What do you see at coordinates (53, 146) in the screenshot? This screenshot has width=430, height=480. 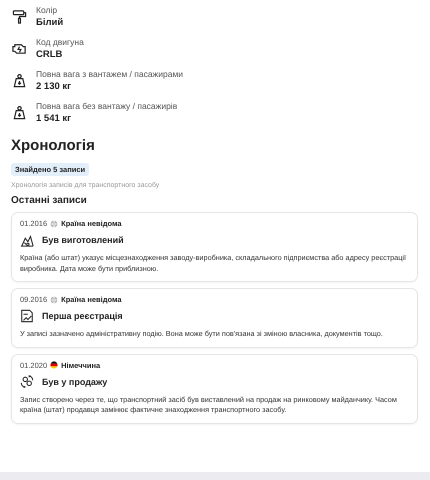 I see `section-title: Хронологія` at bounding box center [53, 146].